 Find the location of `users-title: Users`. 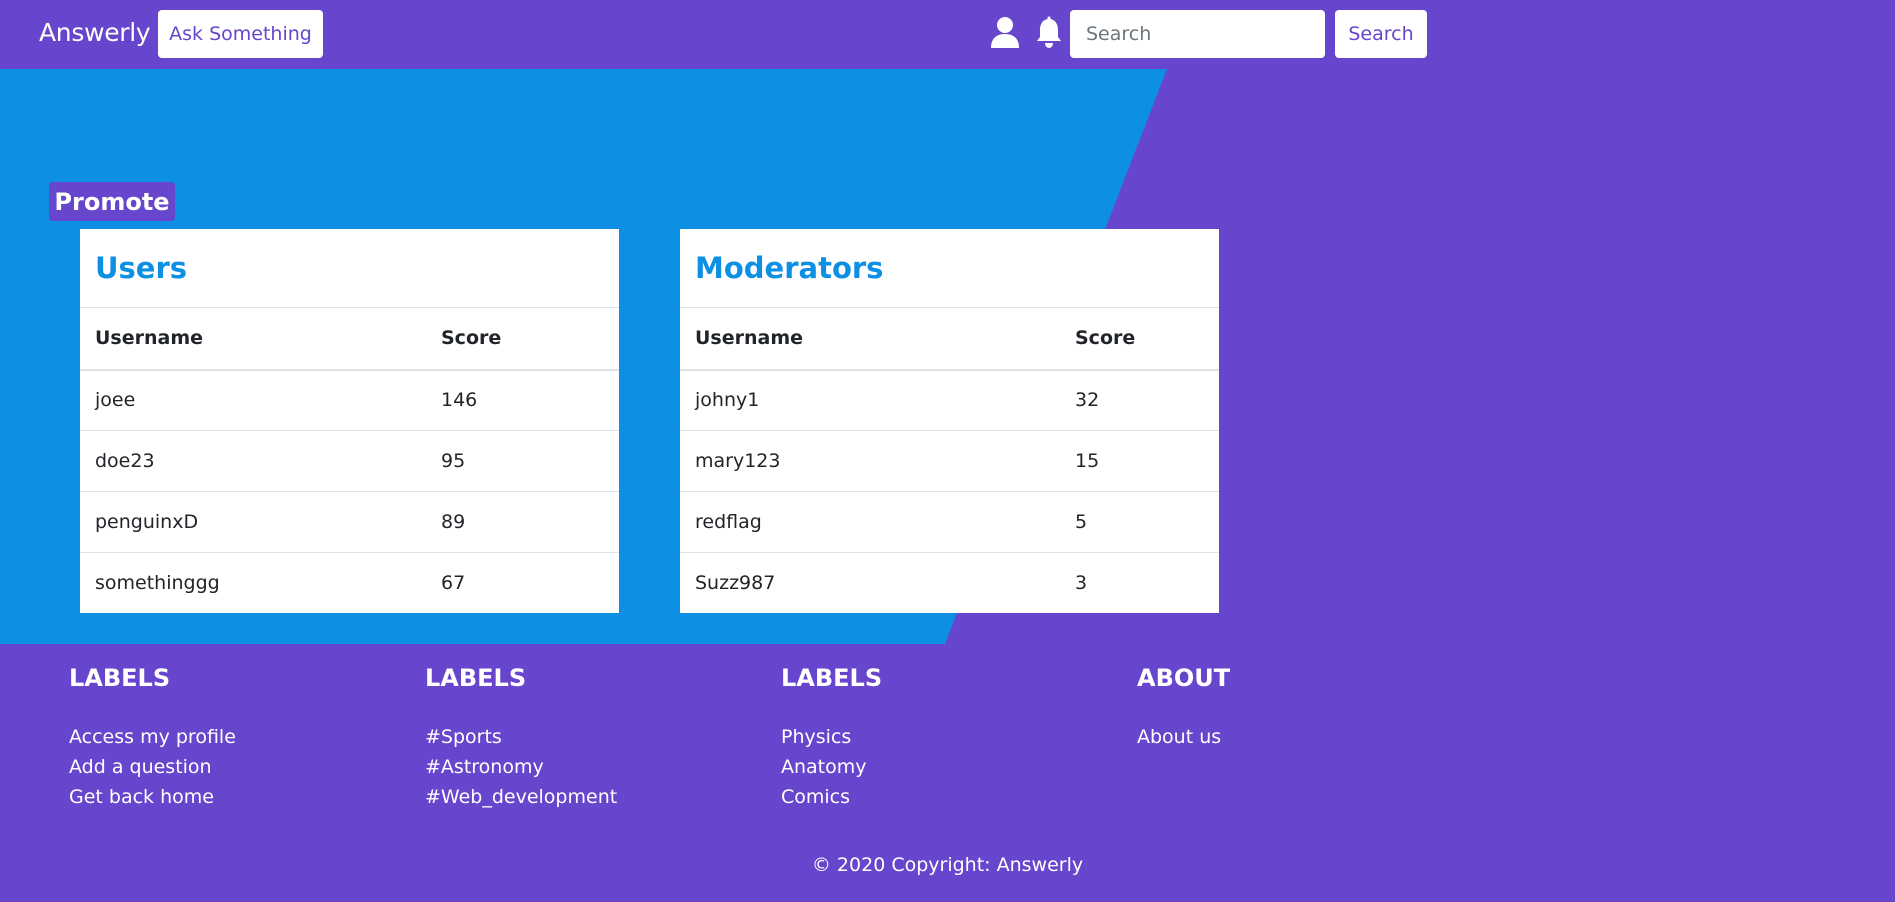

users-title: Users is located at coordinates (141, 268).